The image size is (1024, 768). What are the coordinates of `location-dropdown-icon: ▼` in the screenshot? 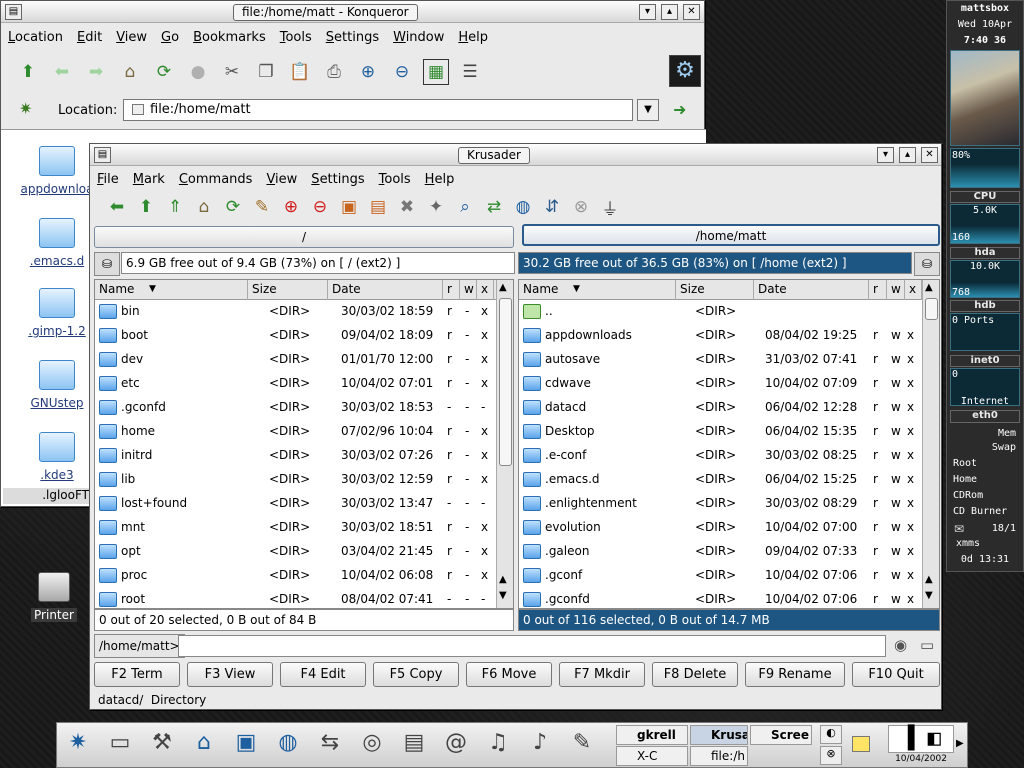 It's located at (648, 110).